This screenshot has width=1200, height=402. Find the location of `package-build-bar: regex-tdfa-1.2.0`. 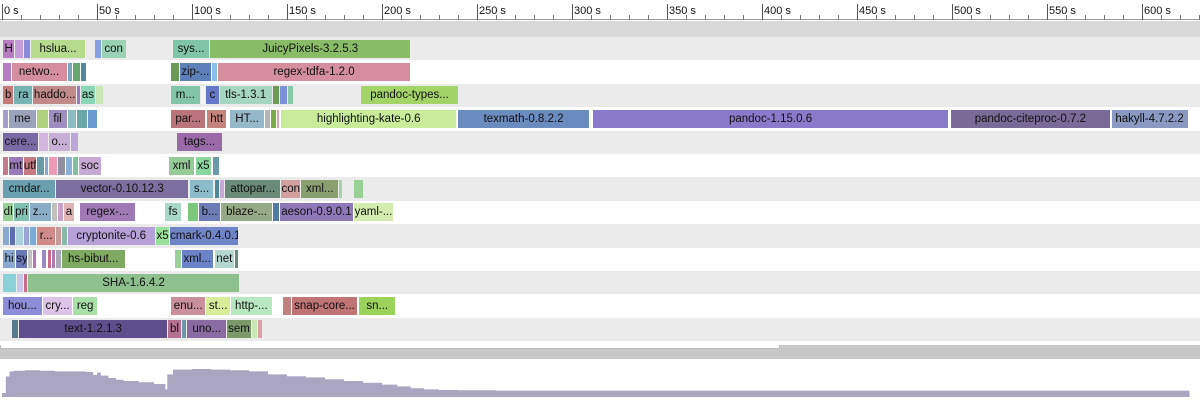

package-build-bar: regex-tdfa-1.2.0 is located at coordinates (314, 71).